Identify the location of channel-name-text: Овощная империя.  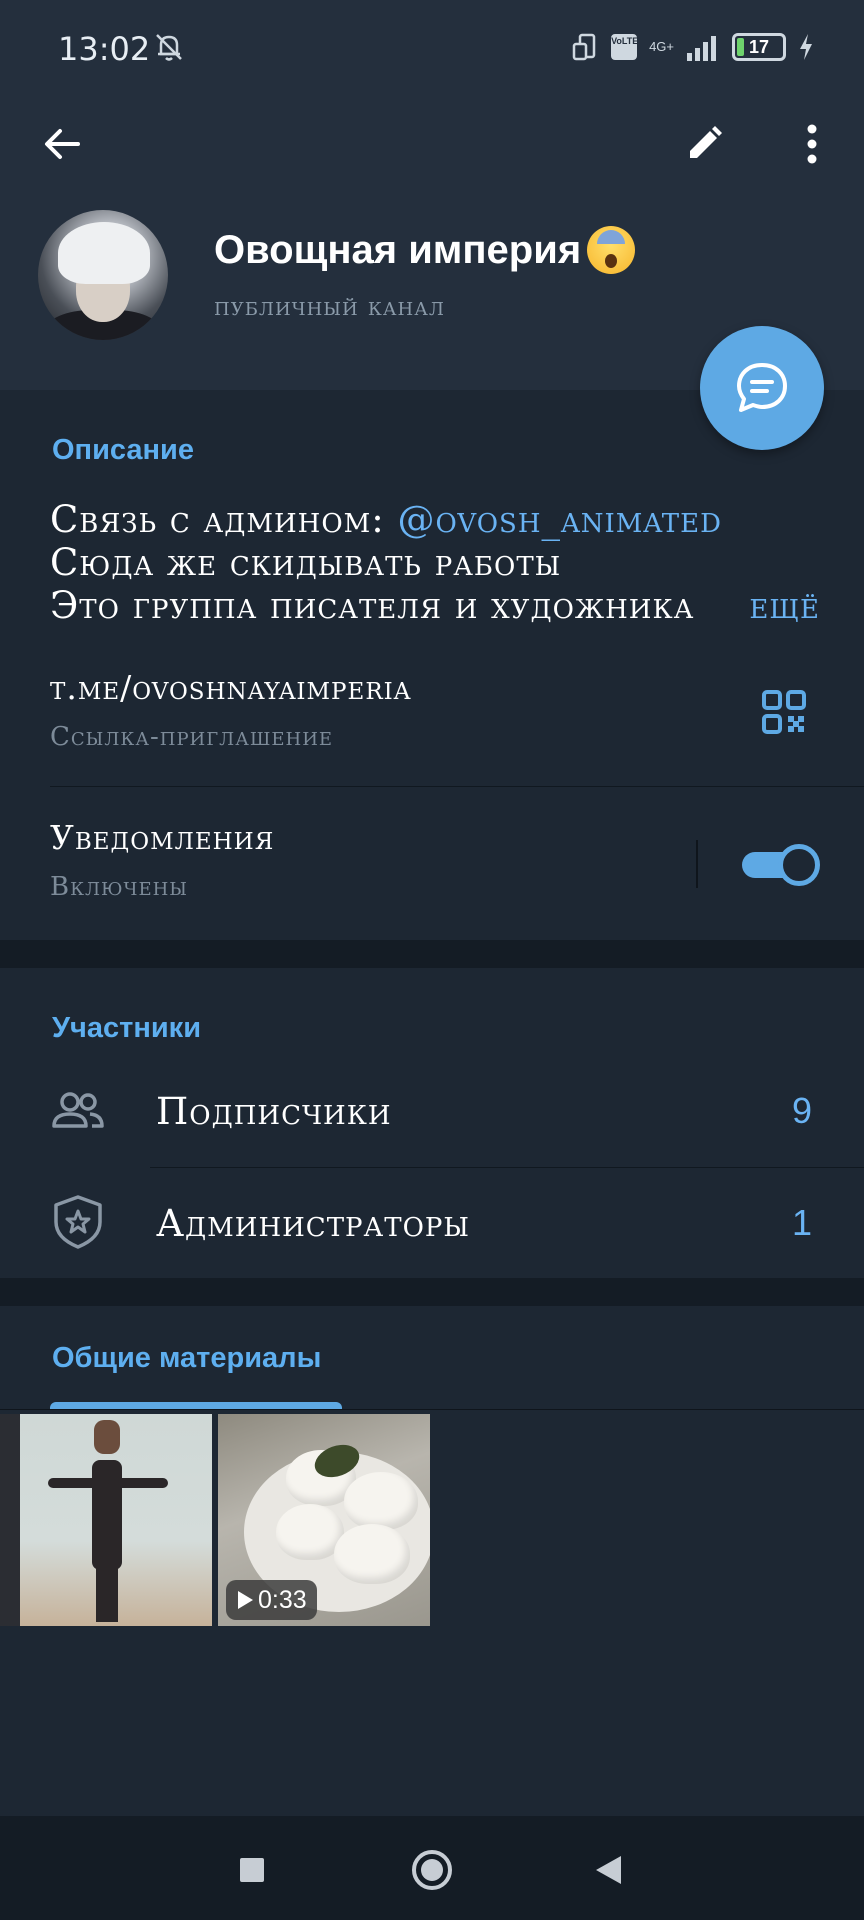
(398, 249).